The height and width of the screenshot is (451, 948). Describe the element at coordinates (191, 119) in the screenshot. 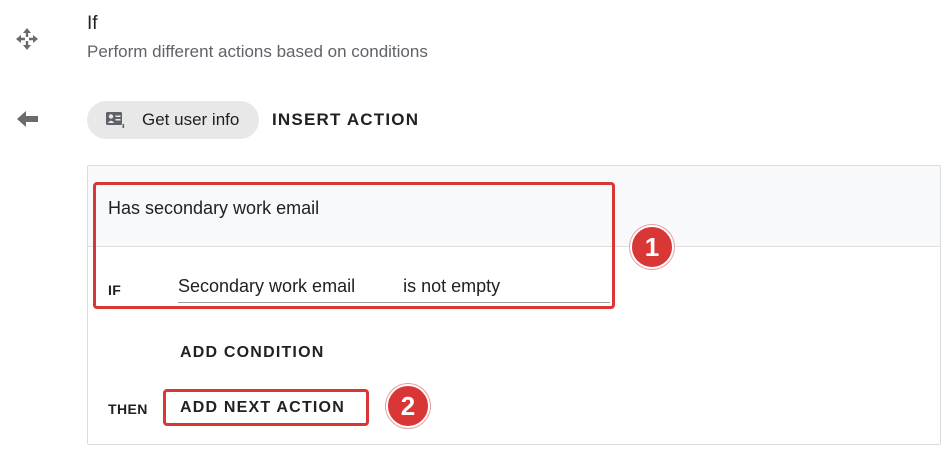

I see `chip-label: Get user info` at that location.